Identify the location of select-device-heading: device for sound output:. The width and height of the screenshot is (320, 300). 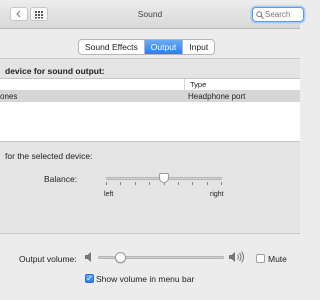
(55, 71).